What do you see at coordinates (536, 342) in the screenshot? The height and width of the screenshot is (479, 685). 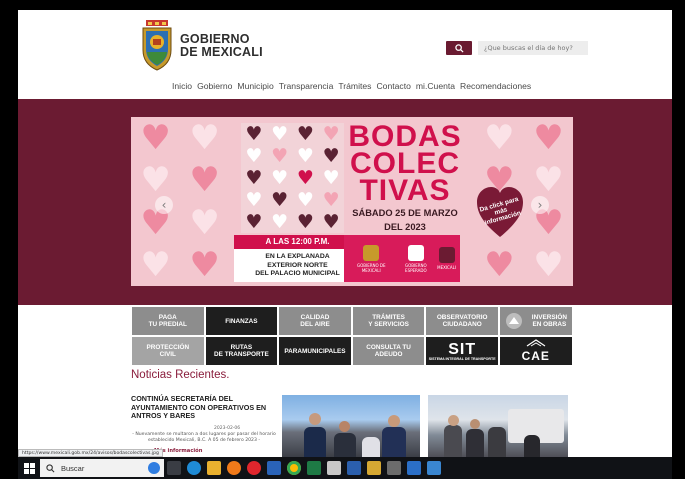 I see `cae-logo-icon` at bounding box center [536, 342].